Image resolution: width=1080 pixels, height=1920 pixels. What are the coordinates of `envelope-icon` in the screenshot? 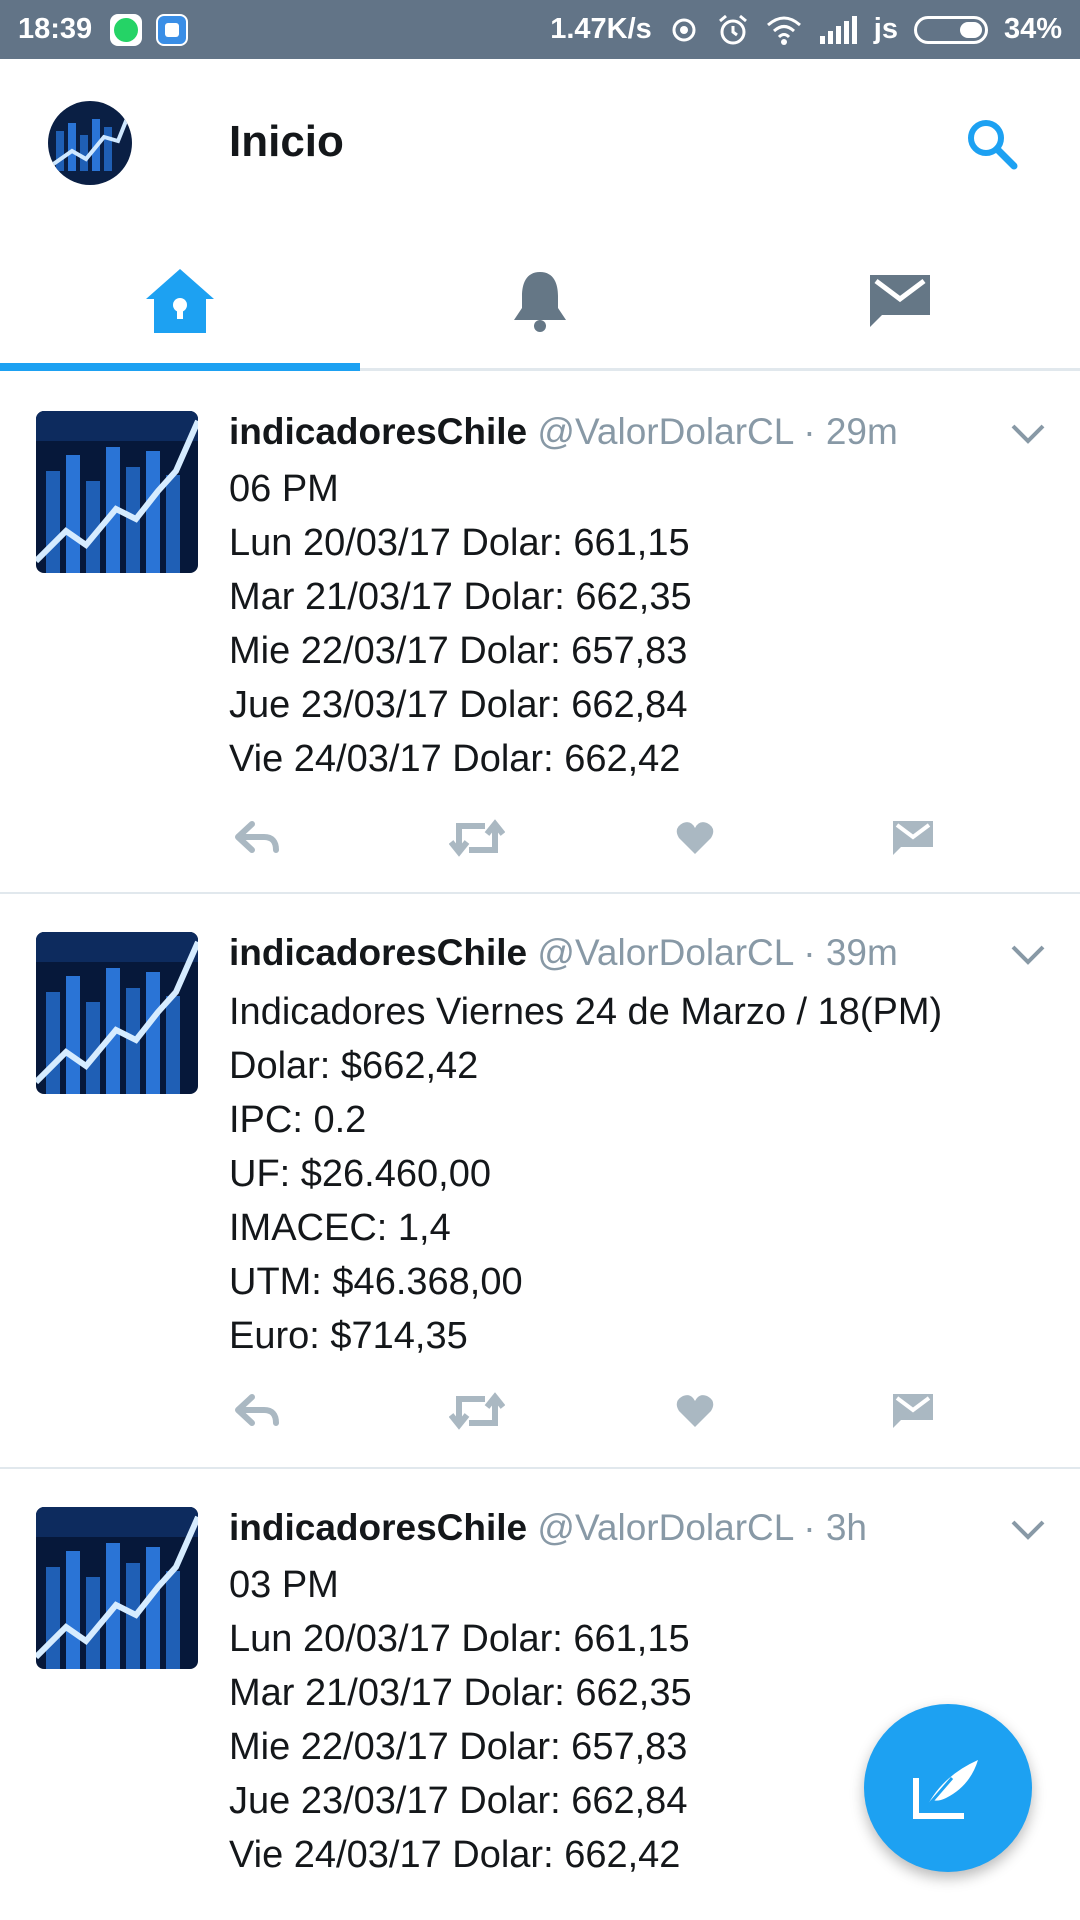 It's located at (900, 301).